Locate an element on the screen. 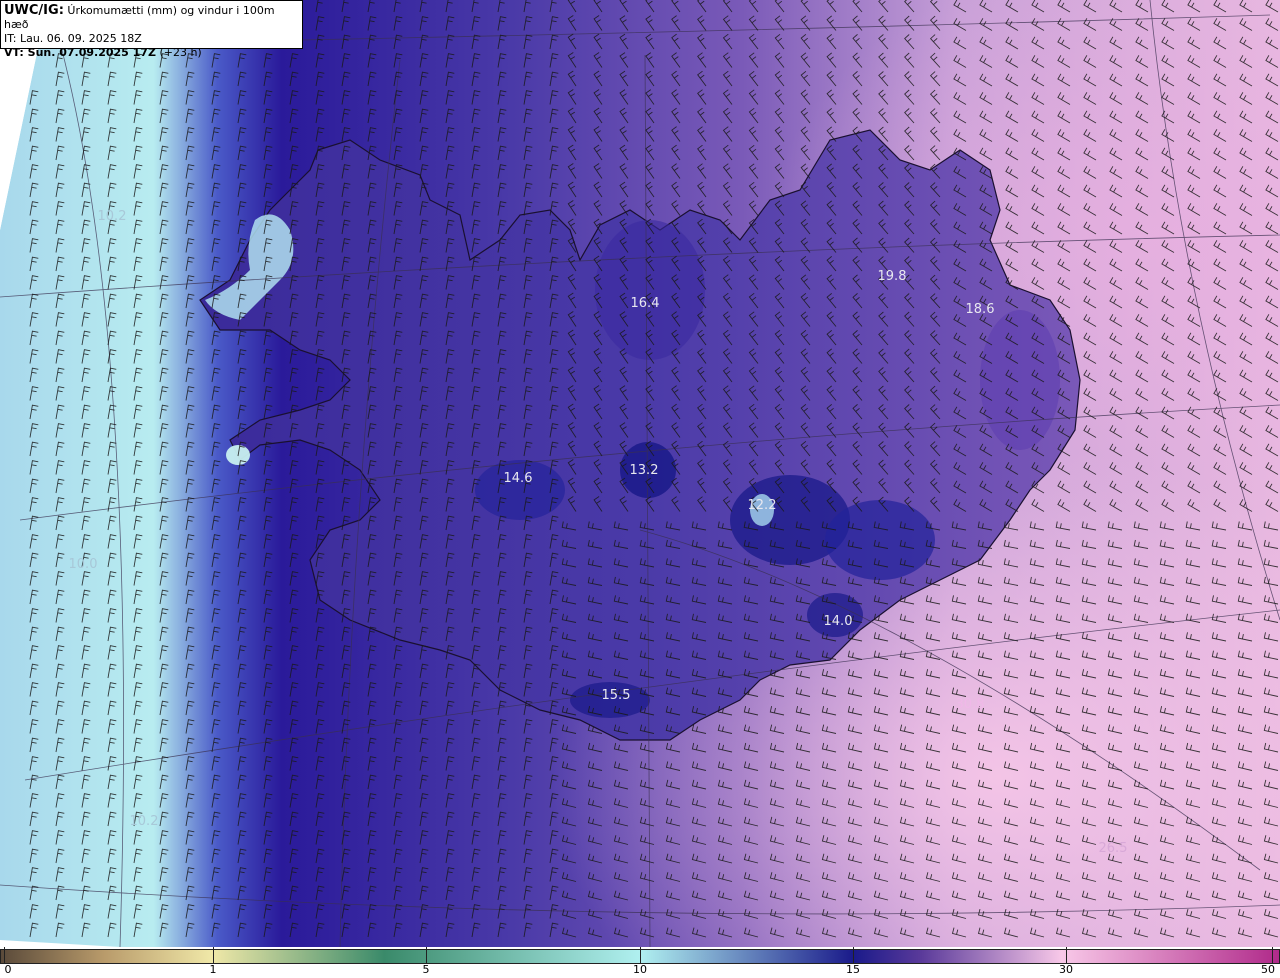 This screenshot has width=1280, height=978. title-line-3: VT: Sun. 07.09.2025 17Z (+23 h) is located at coordinates (151, 53).